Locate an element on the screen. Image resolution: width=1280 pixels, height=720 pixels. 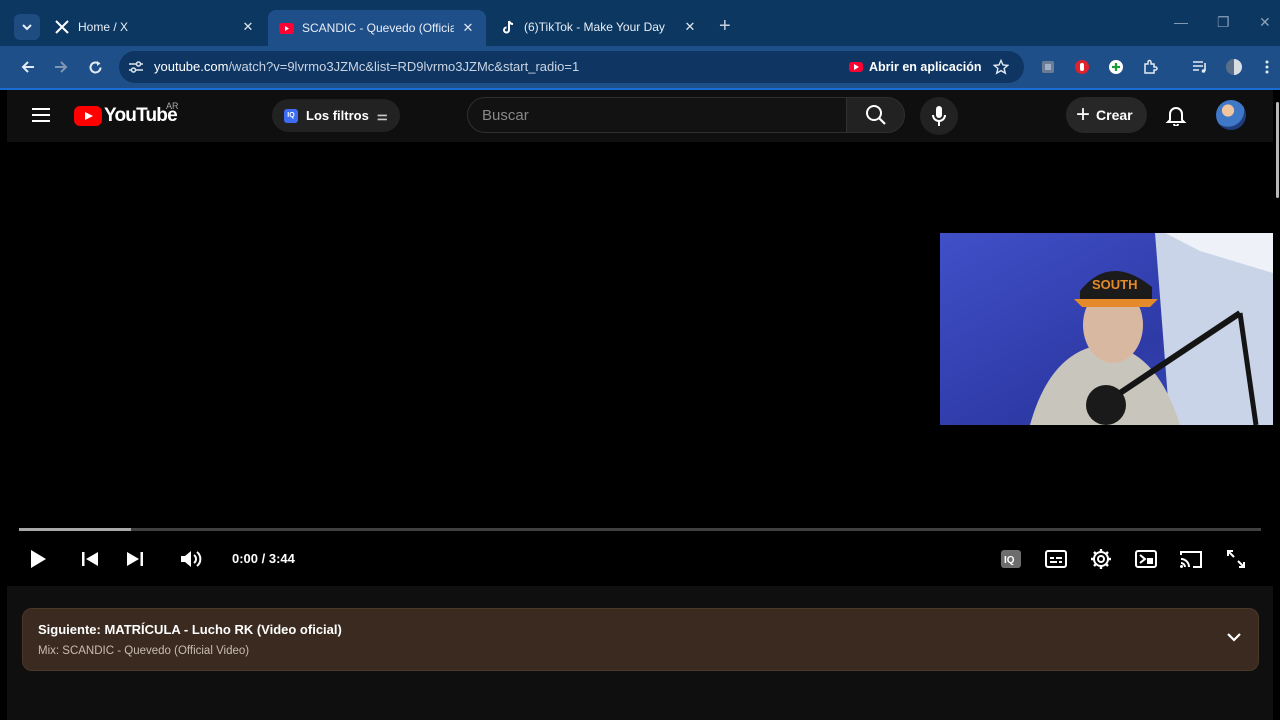
tiktok-icon is located at coordinates (508, 27).